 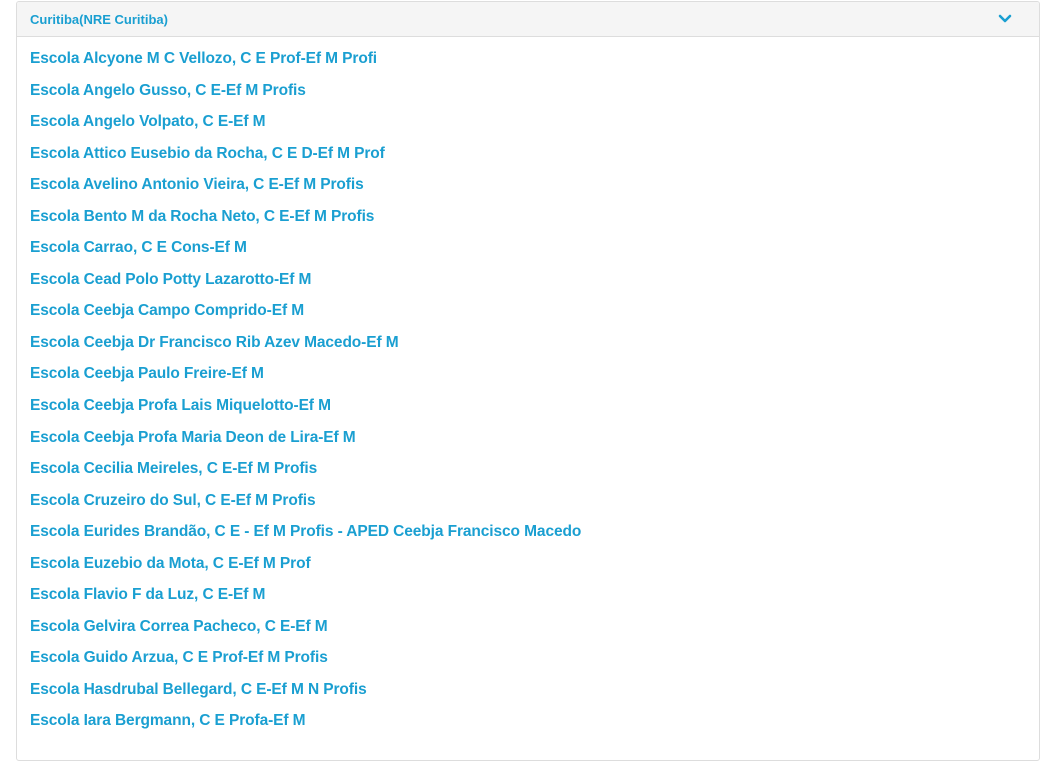 I want to click on chevron-down-icon, so click(x=1005, y=19).